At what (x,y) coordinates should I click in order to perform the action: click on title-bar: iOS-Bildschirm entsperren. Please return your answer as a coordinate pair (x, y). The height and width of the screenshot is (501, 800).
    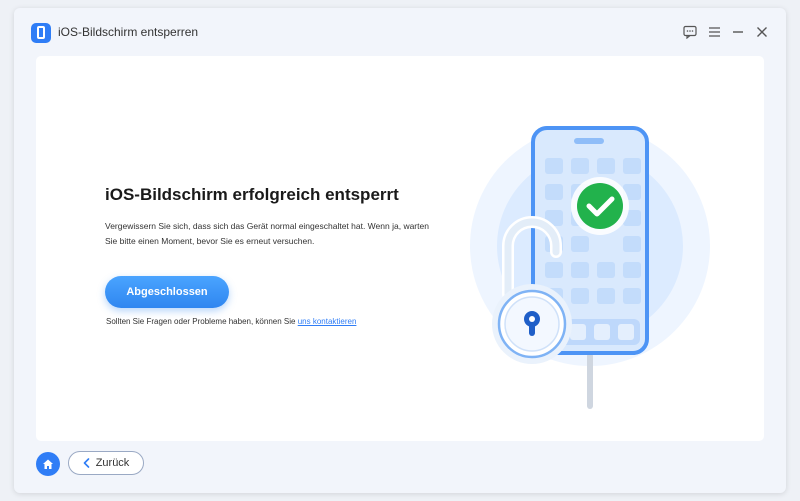
    Looking at the image, I should click on (400, 29).